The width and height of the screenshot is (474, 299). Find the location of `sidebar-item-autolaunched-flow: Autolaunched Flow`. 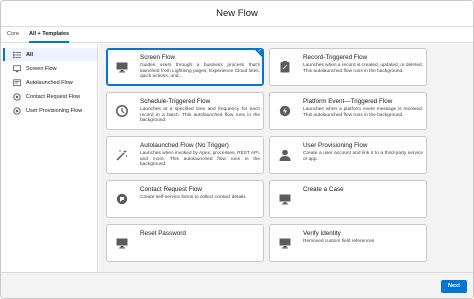

sidebar-item-autolaunched-flow: Autolaunched Flow is located at coordinates (50, 82).